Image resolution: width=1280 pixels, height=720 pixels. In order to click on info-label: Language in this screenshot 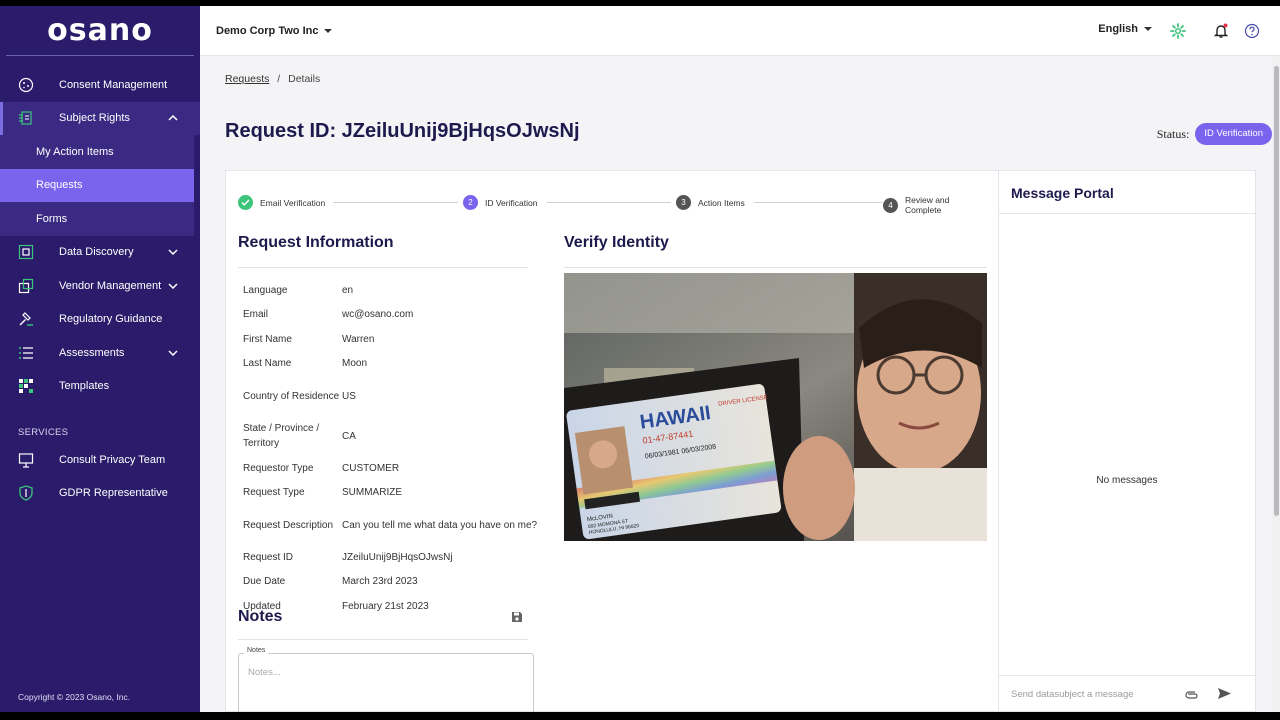, I will do `click(265, 290)`.